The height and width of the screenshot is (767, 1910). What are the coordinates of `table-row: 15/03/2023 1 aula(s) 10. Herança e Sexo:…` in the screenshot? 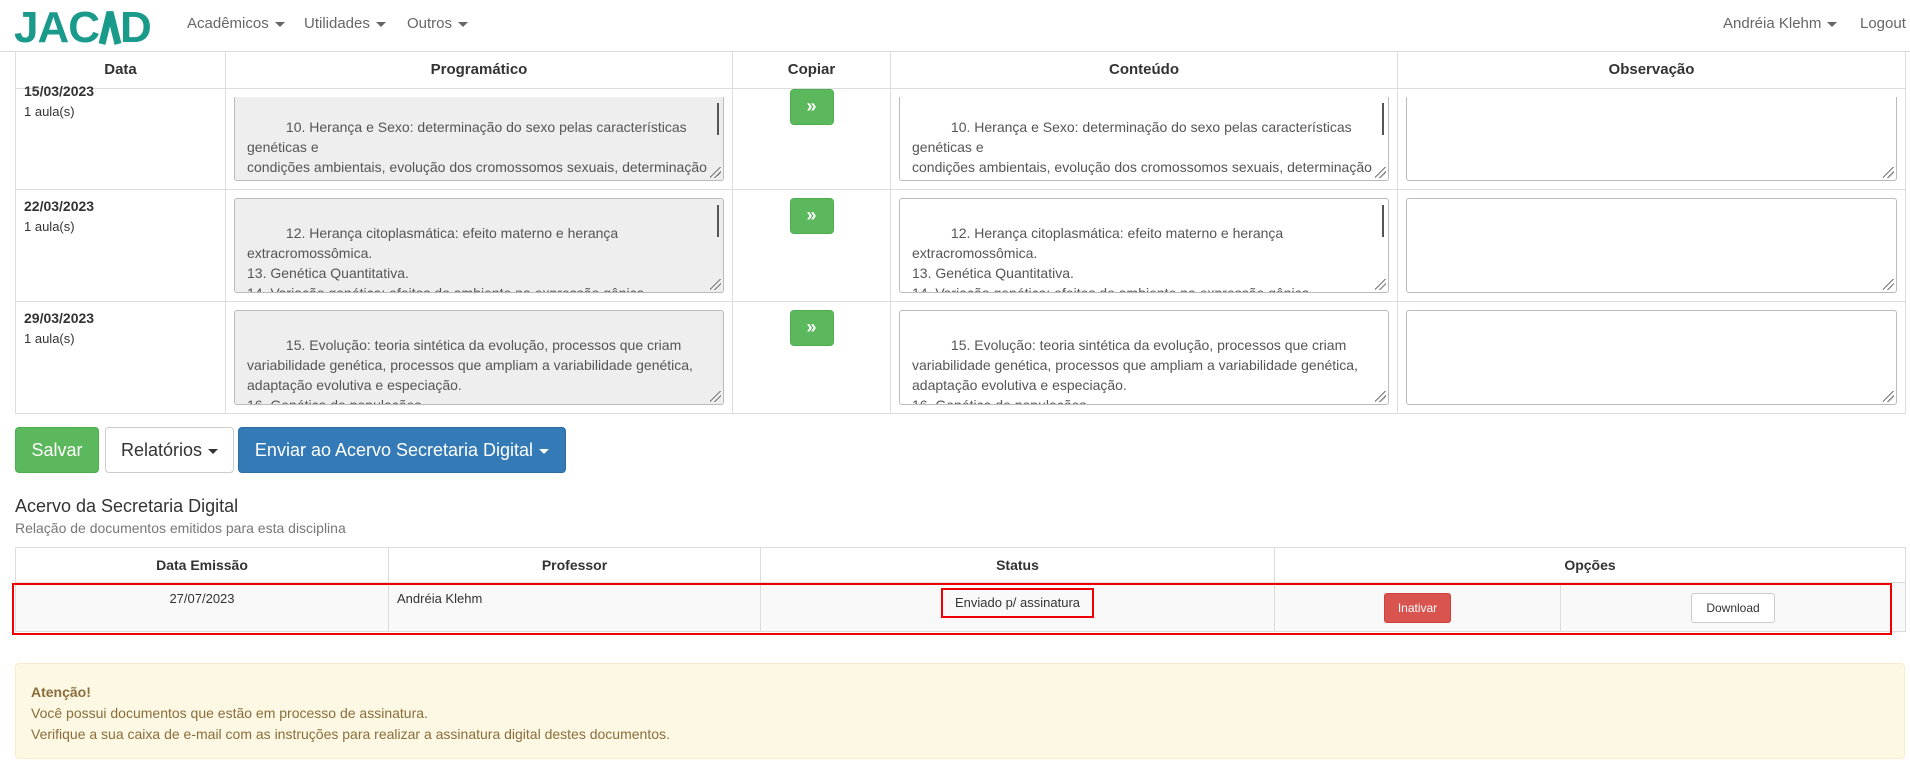 It's located at (960, 136).